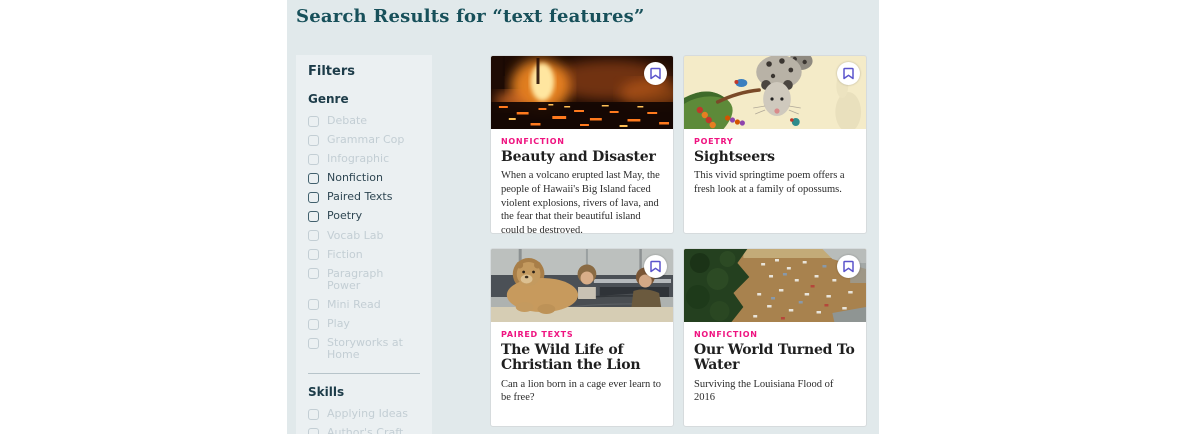 This screenshot has width=1200, height=434. I want to click on filter-label: Debate, so click(347, 120).